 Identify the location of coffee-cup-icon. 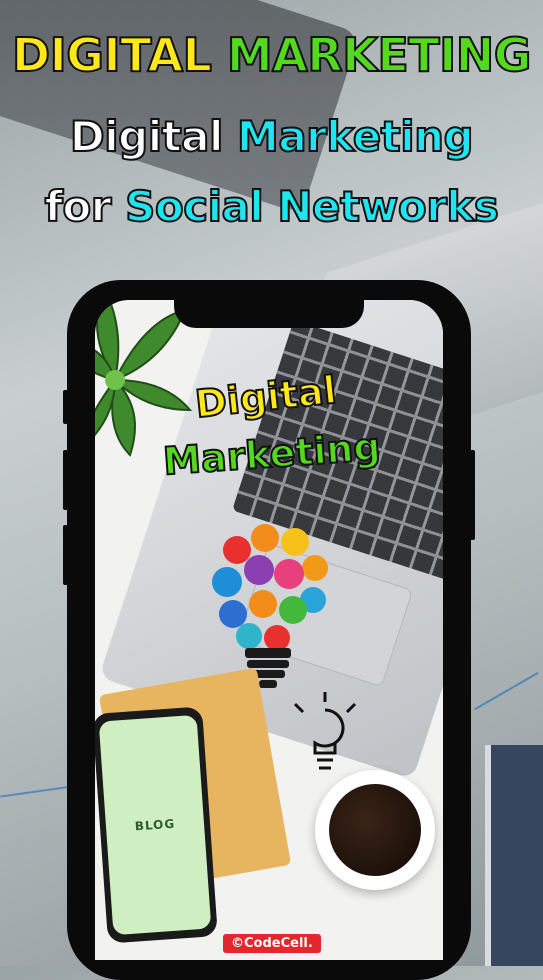
(375, 830).